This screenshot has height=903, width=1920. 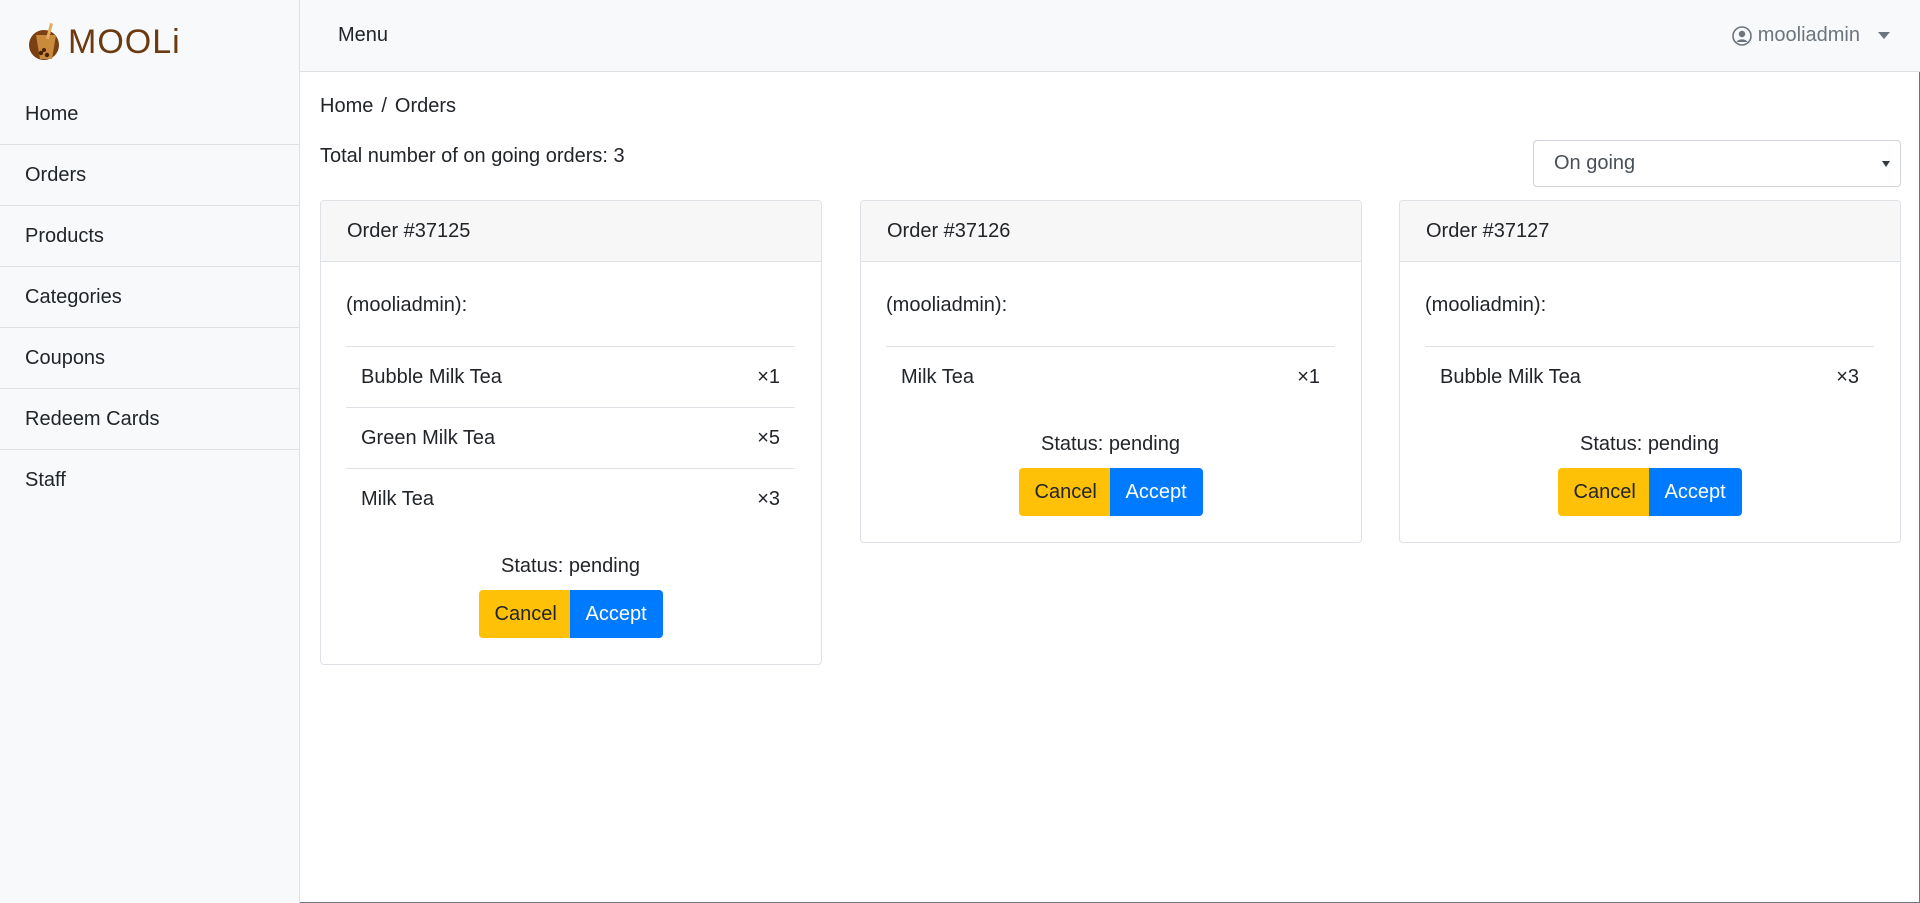 I want to click on sidebar-item-home: Home, so click(x=149, y=114).